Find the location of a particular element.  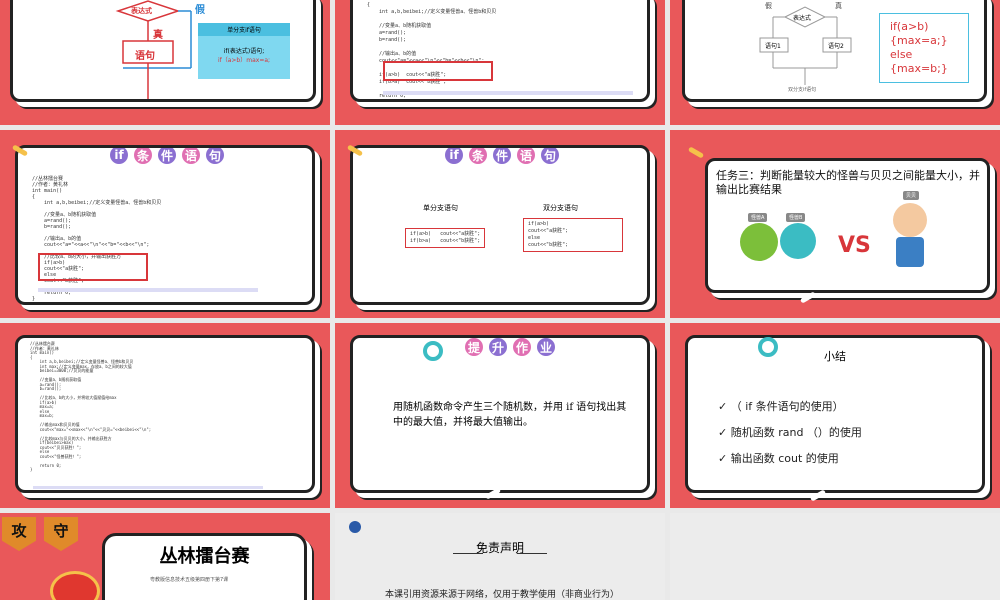

flow3-footer: 双分支if语句 is located at coordinates (802, 90).